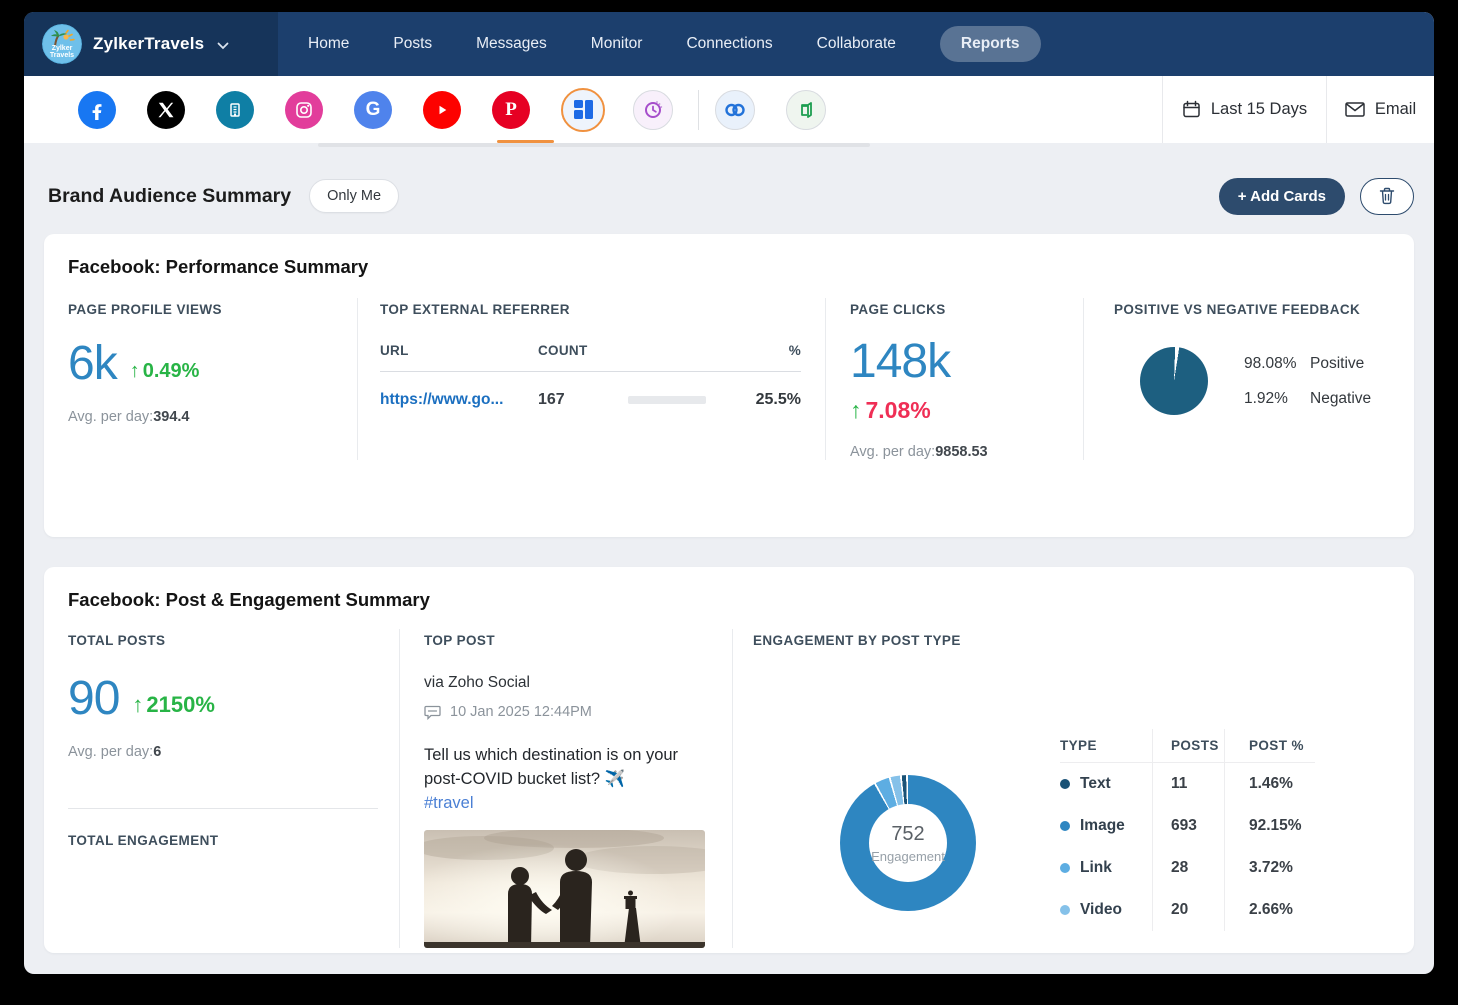  What do you see at coordinates (354, 196) in the screenshot?
I see `visibility-button: Only Me` at bounding box center [354, 196].